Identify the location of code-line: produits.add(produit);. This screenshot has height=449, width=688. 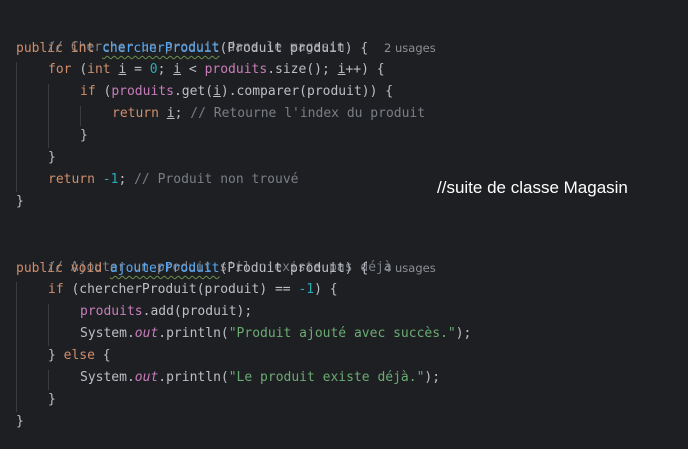
(166, 312).